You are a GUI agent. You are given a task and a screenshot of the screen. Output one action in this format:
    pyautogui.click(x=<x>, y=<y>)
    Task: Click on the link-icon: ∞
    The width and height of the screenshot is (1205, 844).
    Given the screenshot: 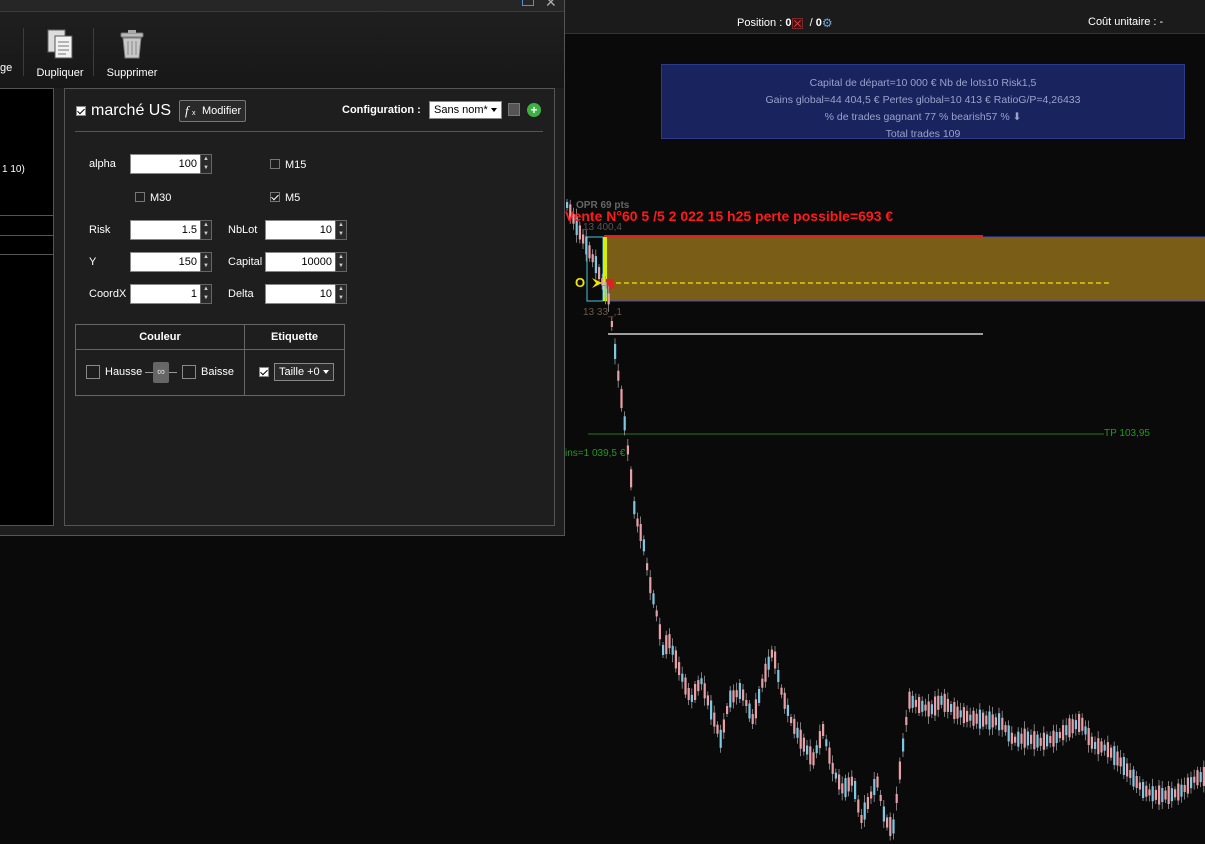 What is the action you would take?
    pyautogui.click(x=161, y=372)
    